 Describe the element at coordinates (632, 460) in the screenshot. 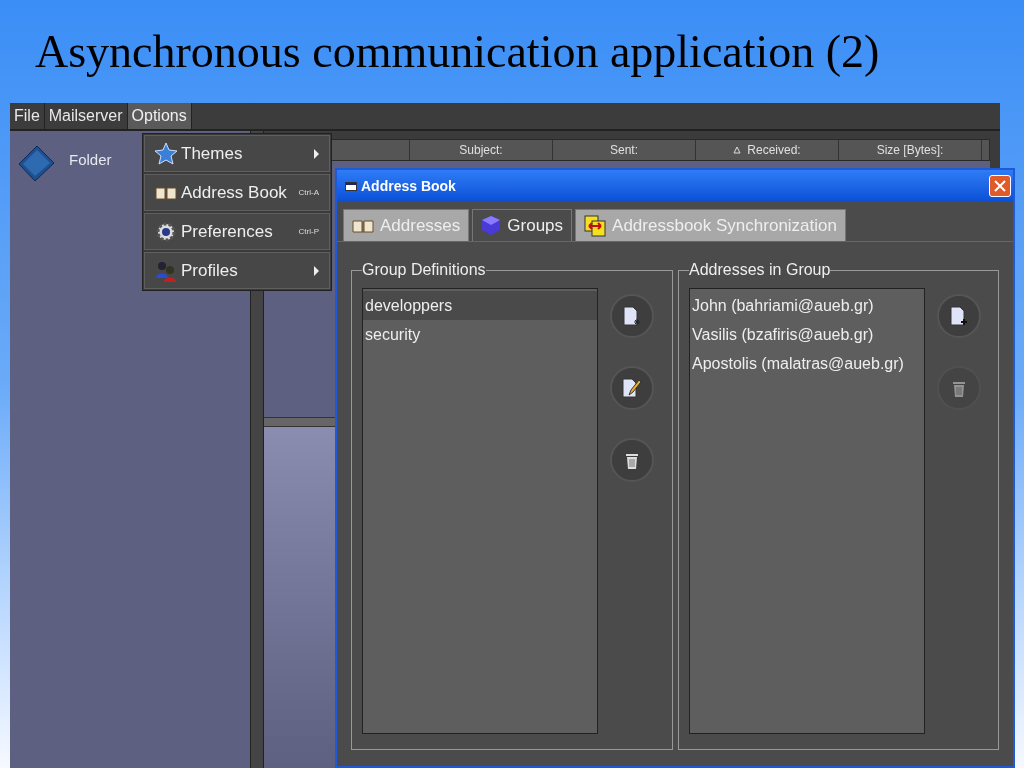

I see `delete-button` at that location.